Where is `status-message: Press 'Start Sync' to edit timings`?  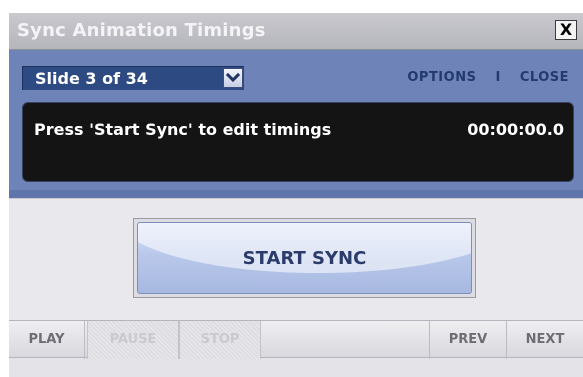 status-message: Press 'Start Sync' to edit timings is located at coordinates (183, 129).